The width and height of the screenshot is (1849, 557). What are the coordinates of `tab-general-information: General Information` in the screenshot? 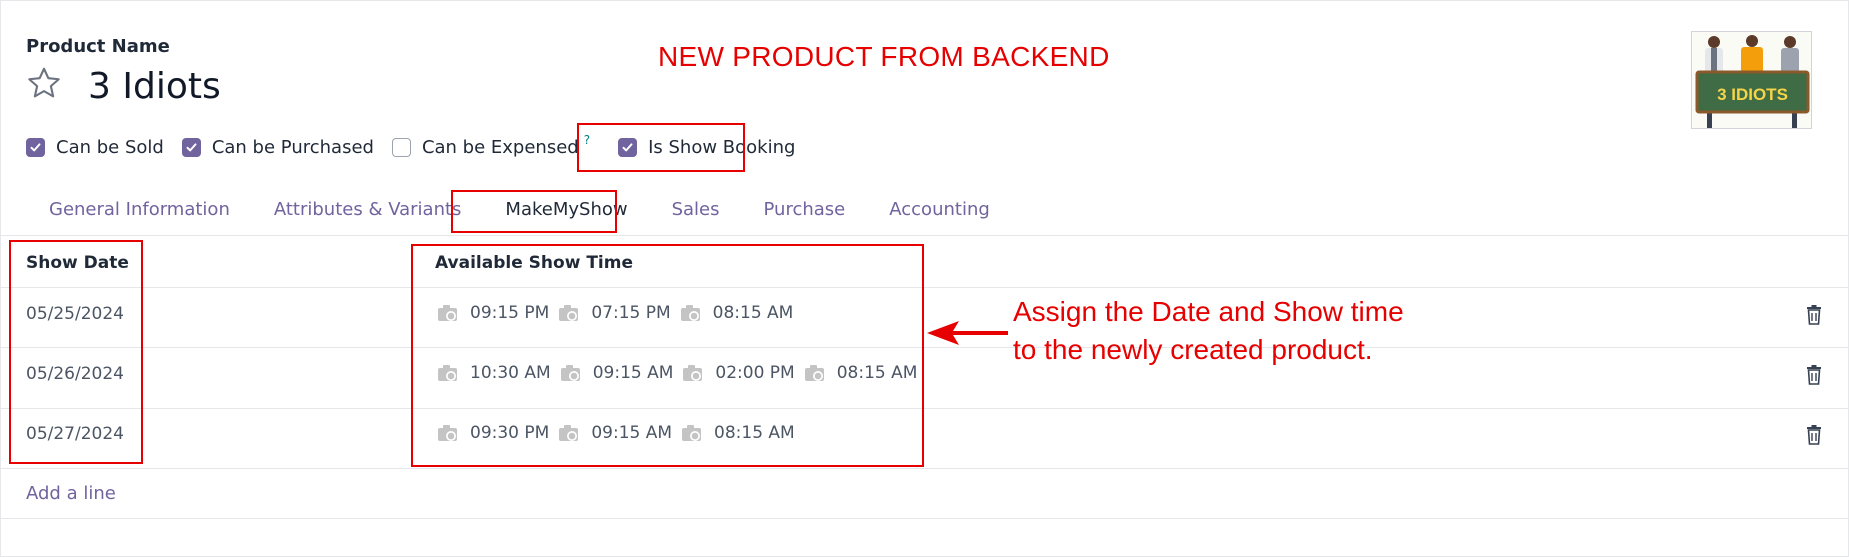 It's located at (139, 209).